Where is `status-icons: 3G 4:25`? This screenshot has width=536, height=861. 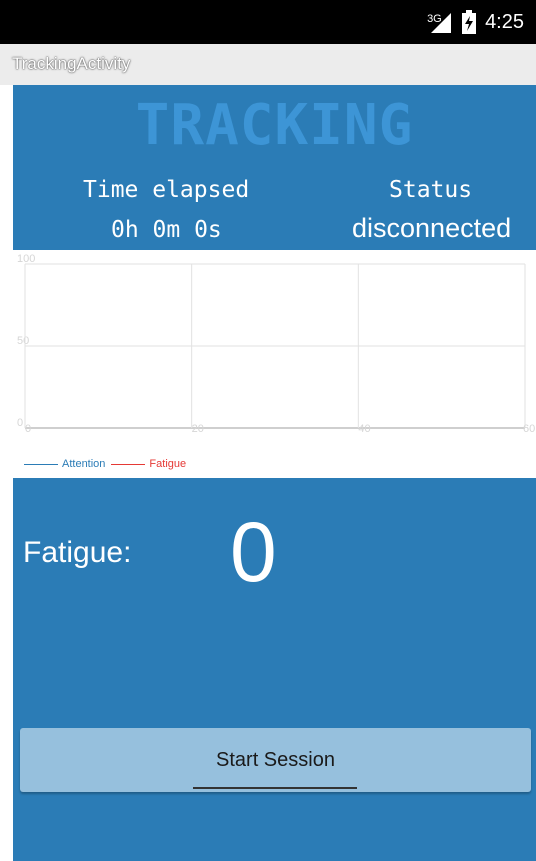 status-icons: 3G 4:25 is located at coordinates (475, 22).